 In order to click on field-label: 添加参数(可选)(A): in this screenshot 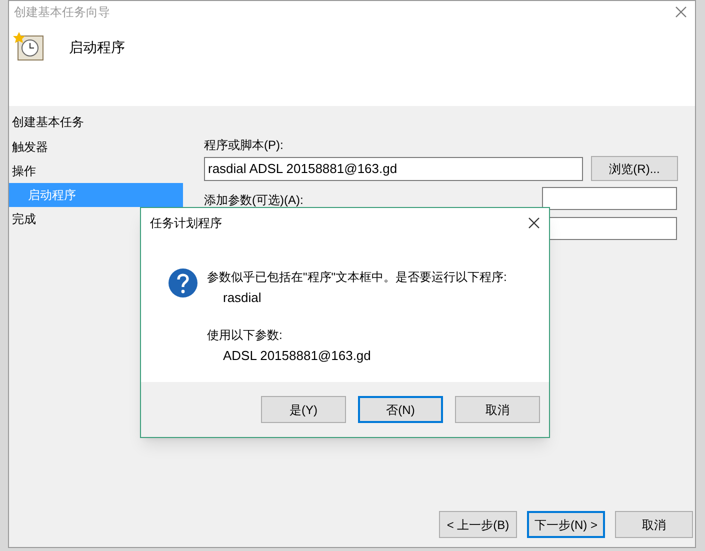, I will do `click(254, 200)`.